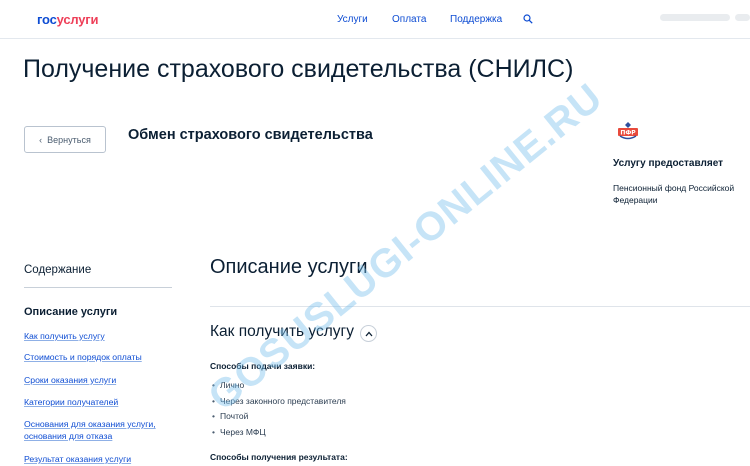  I want to click on back-button: ‹ Вернуться, so click(65, 139).